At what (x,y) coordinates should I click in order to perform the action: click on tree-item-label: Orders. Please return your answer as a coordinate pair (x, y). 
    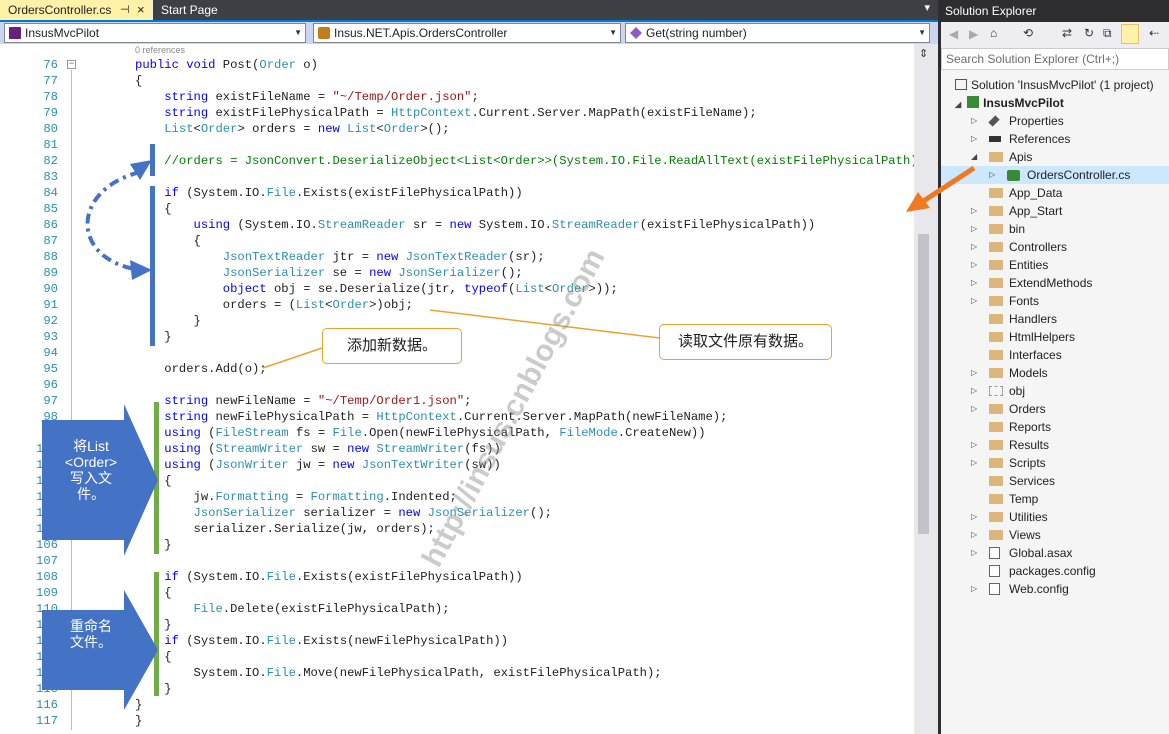
    Looking at the image, I should click on (1027, 409).